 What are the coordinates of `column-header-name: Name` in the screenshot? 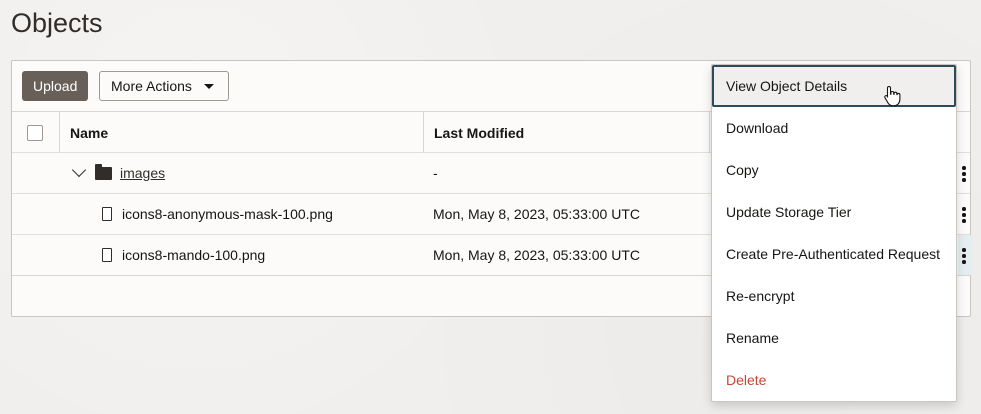 It's located at (89, 133).